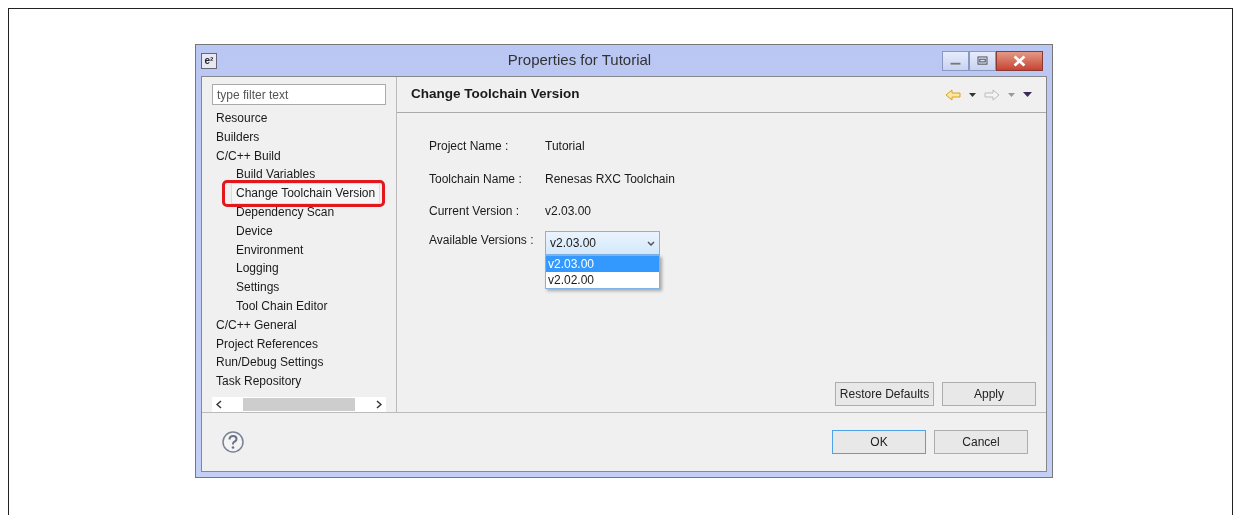 The height and width of the screenshot is (515, 1241). What do you see at coordinates (267, 344) in the screenshot?
I see `tree-item: Project References` at bounding box center [267, 344].